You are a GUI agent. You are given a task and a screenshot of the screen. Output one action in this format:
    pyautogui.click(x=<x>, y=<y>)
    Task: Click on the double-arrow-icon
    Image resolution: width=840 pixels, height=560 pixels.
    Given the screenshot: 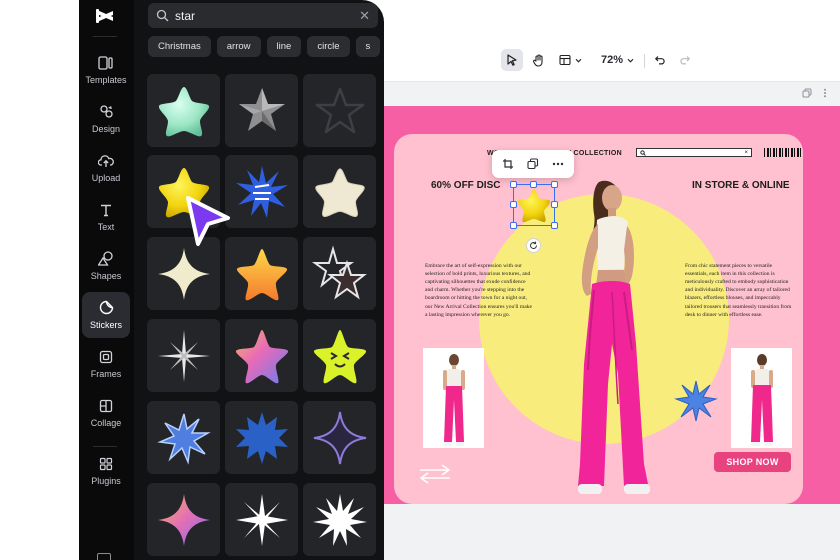 What is the action you would take?
    pyautogui.click(x=435, y=474)
    